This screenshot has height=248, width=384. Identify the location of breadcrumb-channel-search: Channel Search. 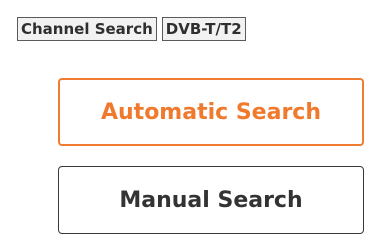
(87, 29).